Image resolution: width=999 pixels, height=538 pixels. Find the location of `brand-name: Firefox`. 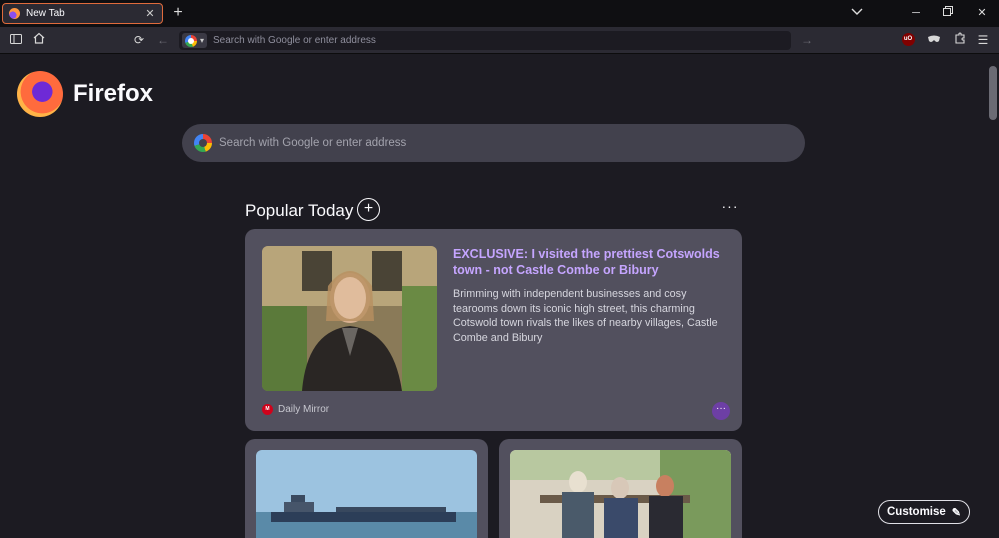

brand-name: Firefox is located at coordinates (113, 93).